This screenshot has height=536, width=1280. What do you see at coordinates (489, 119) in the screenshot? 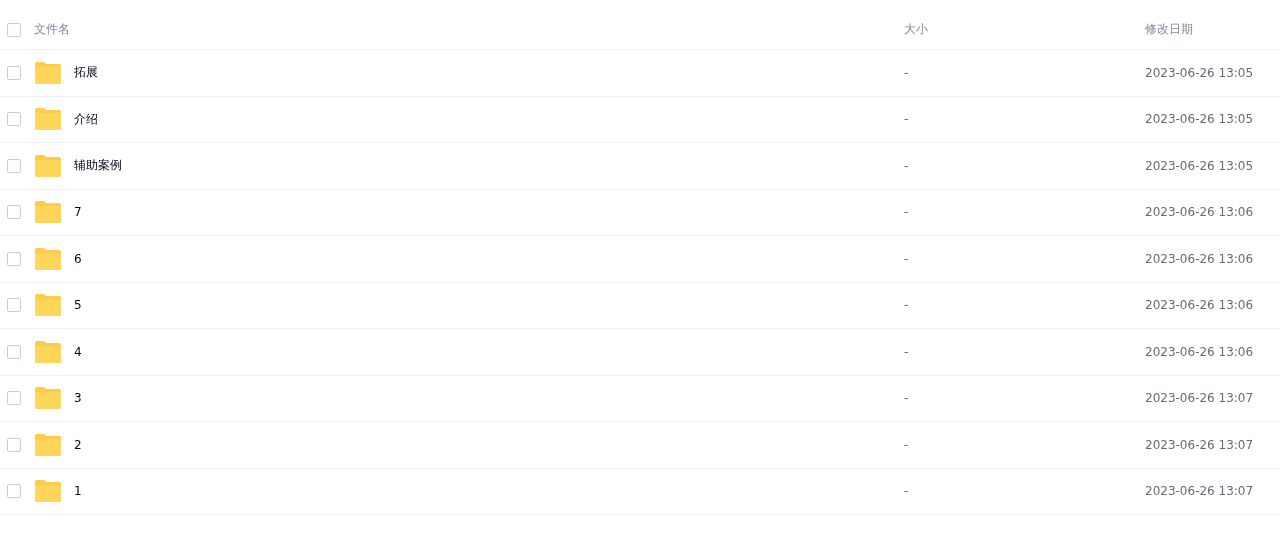
I see `folder-name: 介绍` at bounding box center [489, 119].